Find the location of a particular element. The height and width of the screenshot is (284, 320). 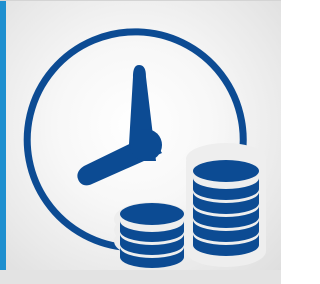

tall-coin-stack-icon is located at coordinates (226, 205).